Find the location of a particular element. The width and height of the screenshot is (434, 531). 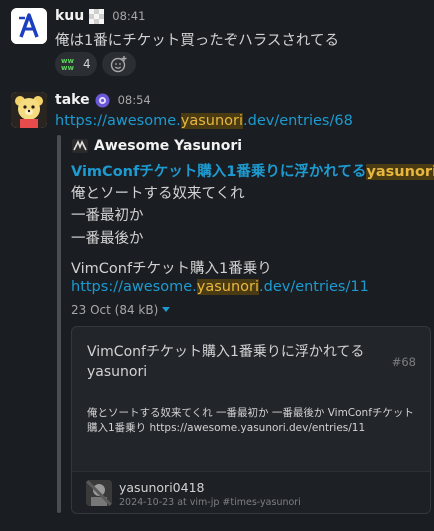

author-name: take is located at coordinates (72, 100).